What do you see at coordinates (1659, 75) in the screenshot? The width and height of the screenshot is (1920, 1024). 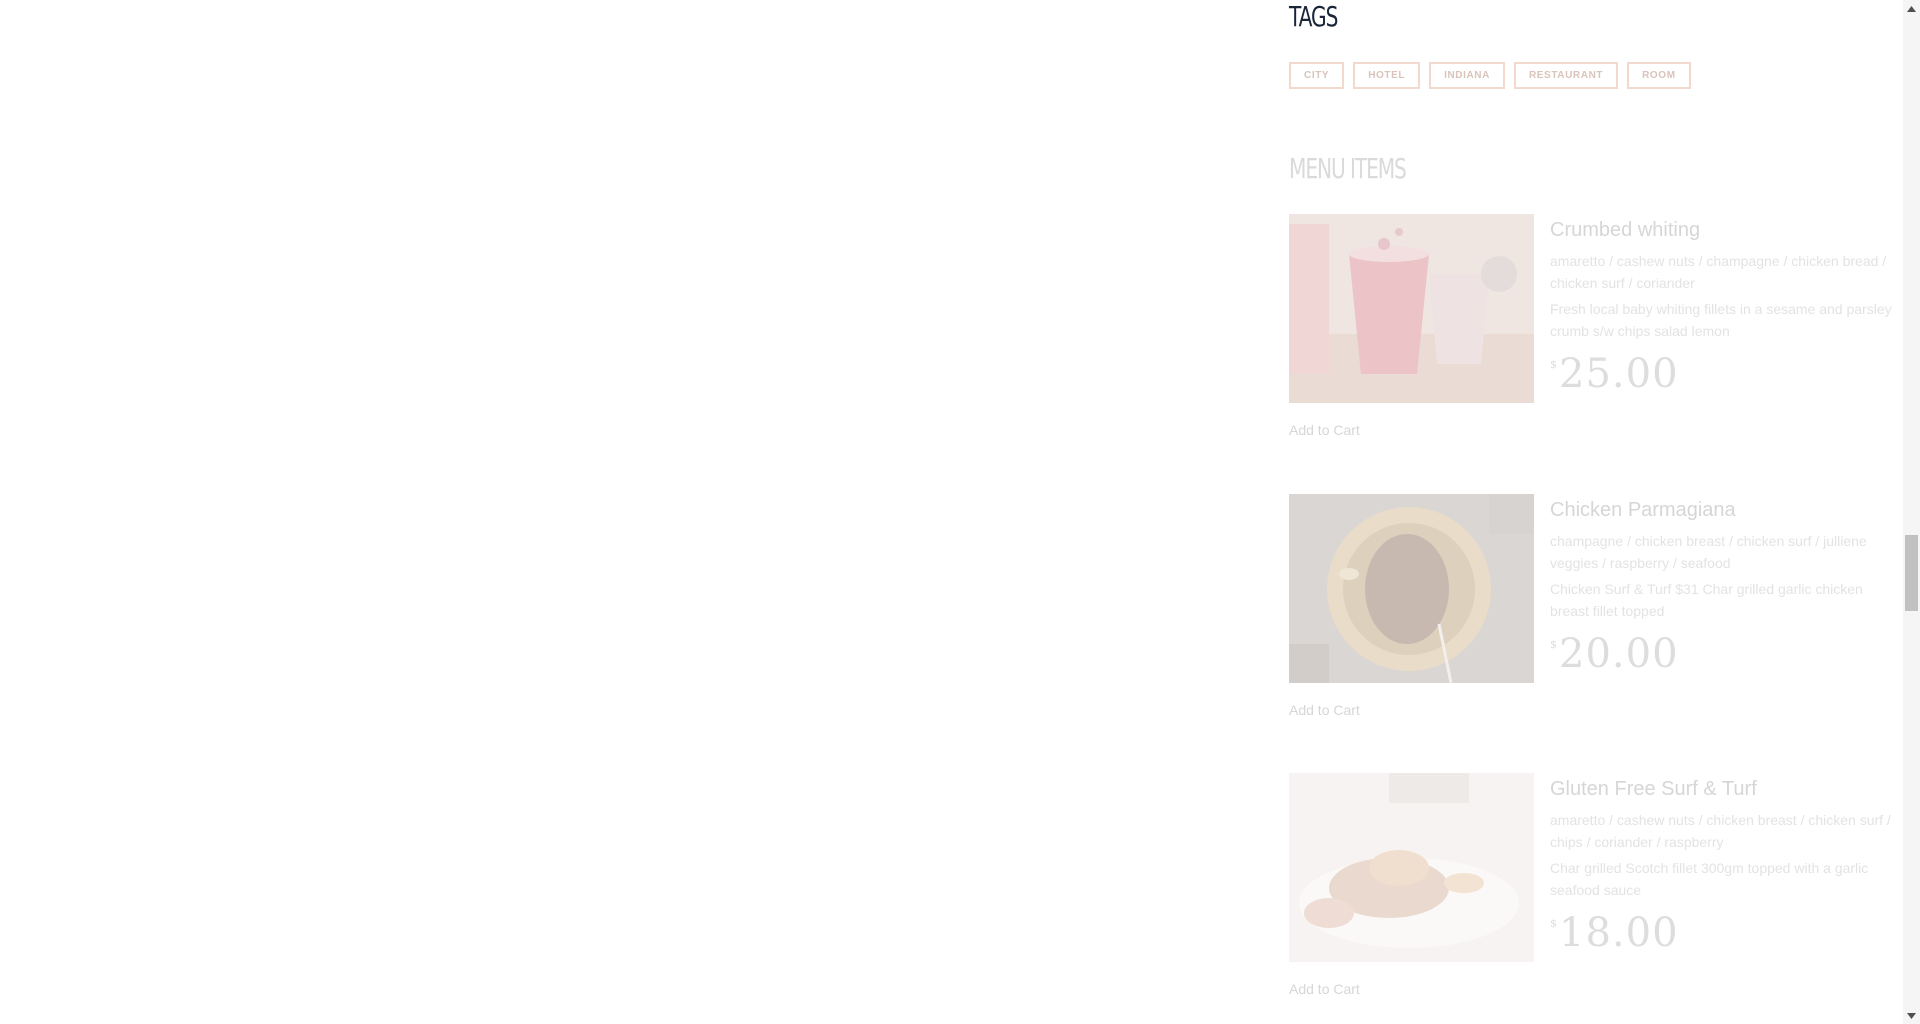 I see `tag-room: ROOM` at bounding box center [1659, 75].